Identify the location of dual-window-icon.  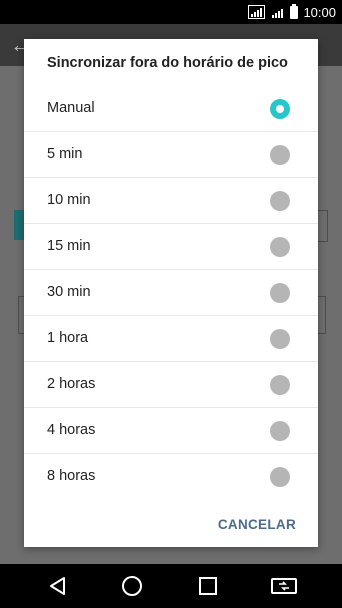
(284, 586).